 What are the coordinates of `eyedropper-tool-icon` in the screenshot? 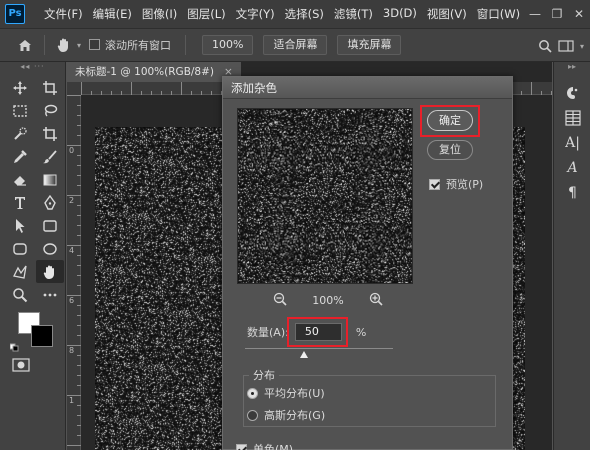 It's located at (20, 156).